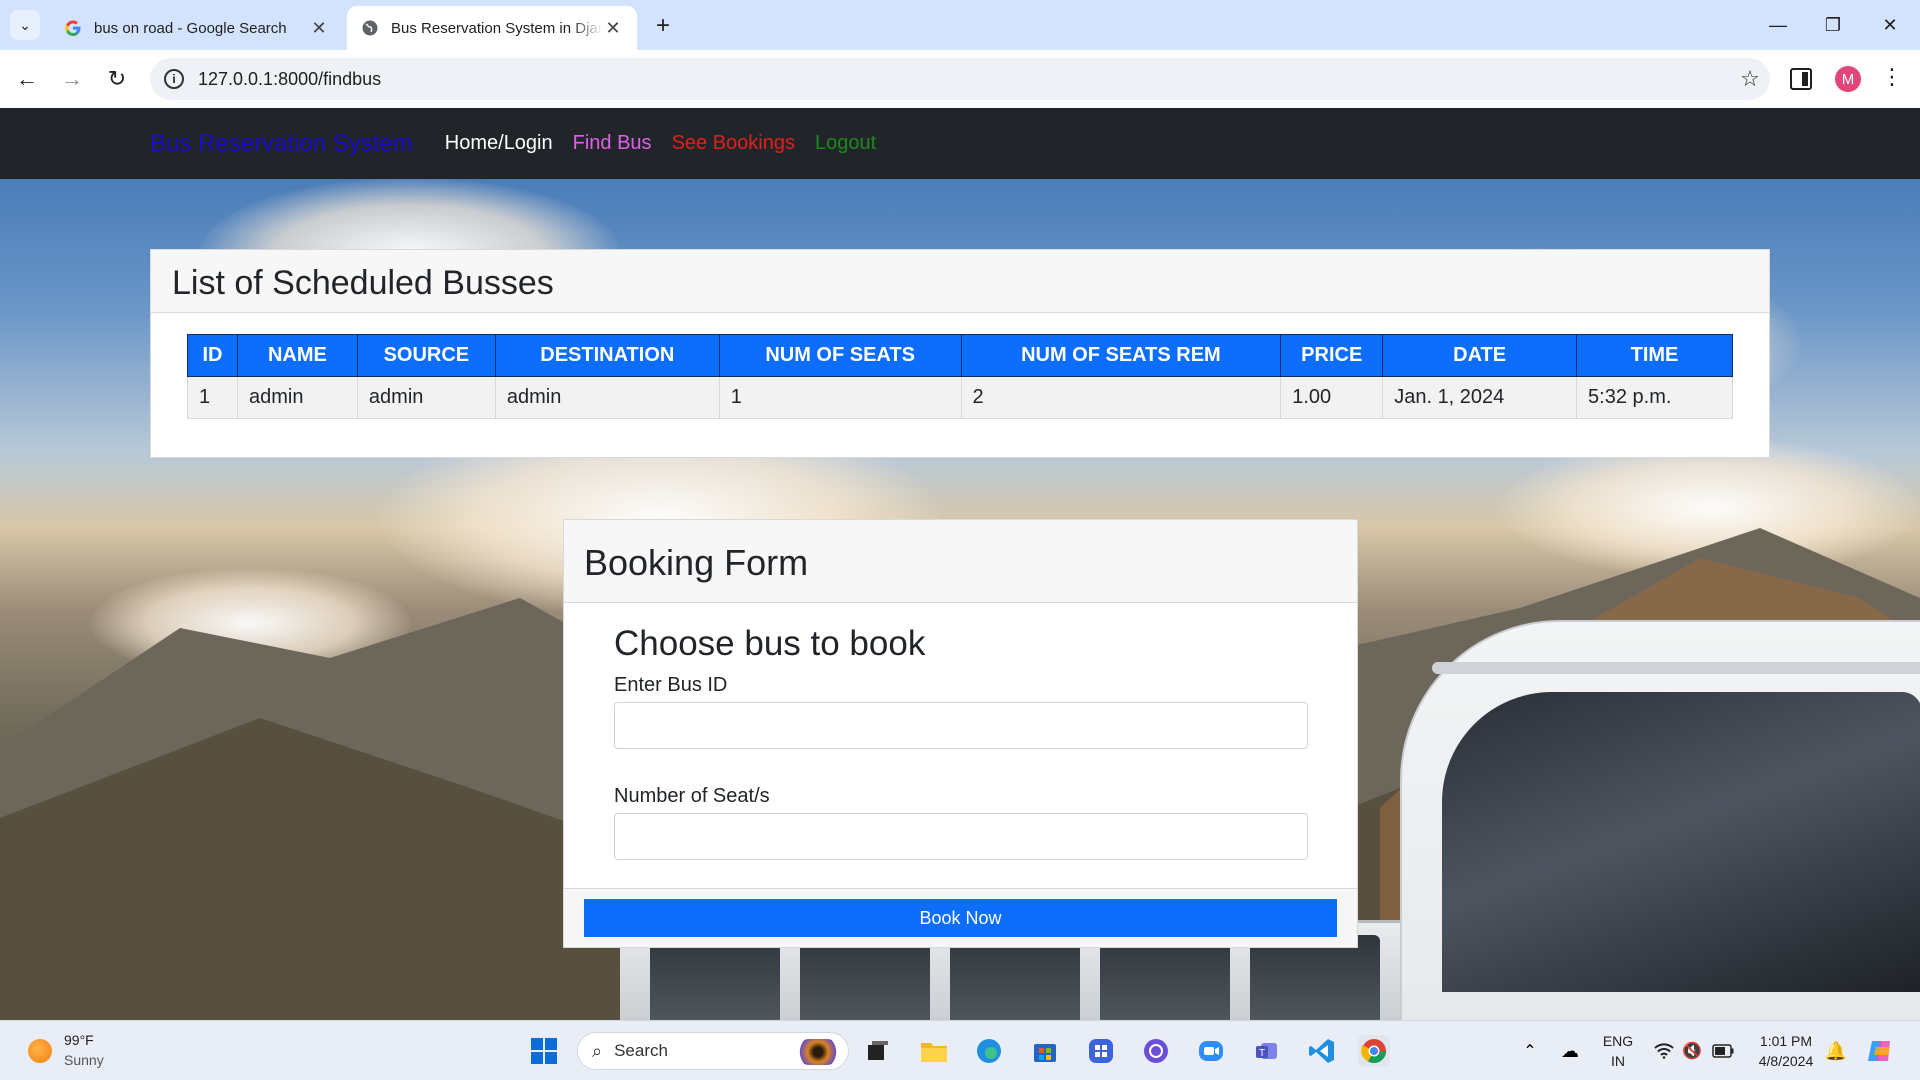 The height and width of the screenshot is (1080, 1920). I want to click on weather-description: Sunny, so click(84, 1060).